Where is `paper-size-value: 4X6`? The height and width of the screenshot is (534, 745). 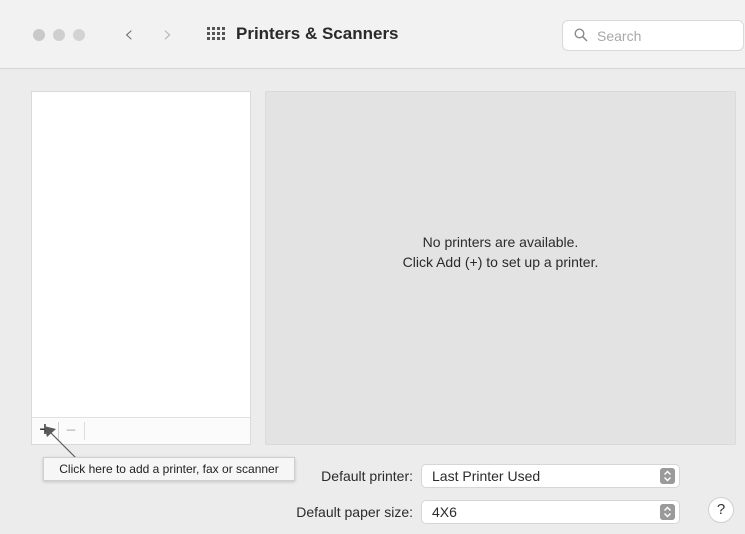 paper-size-value: 4X6 is located at coordinates (444, 512).